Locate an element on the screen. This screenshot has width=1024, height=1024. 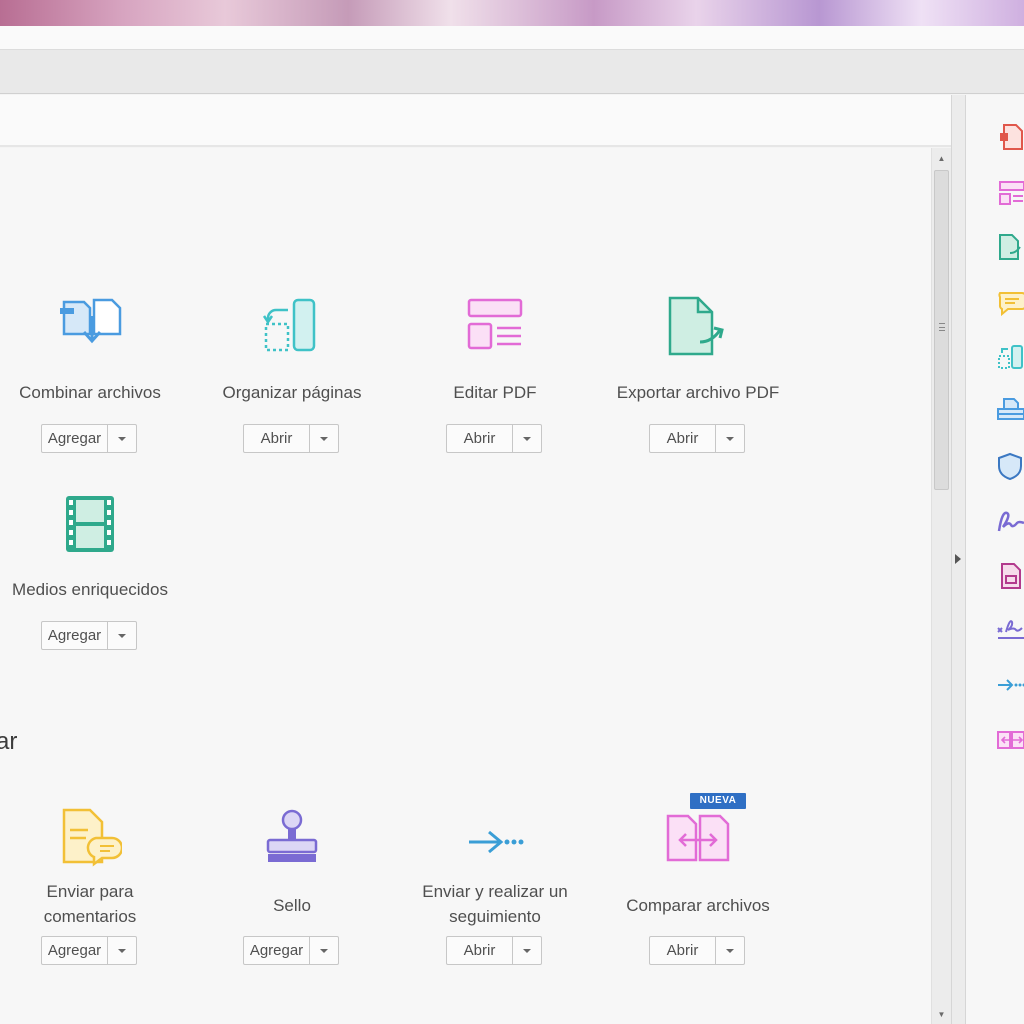
window-title-bar is located at coordinates (512, 38).